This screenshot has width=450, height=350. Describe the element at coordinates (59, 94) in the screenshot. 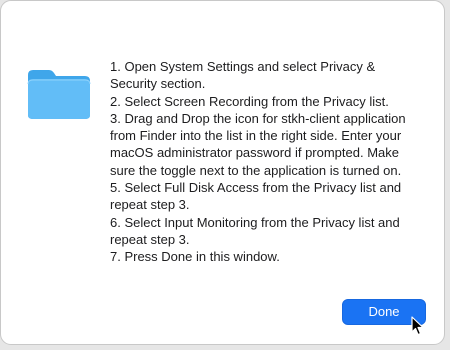

I see `folder-icon` at that location.